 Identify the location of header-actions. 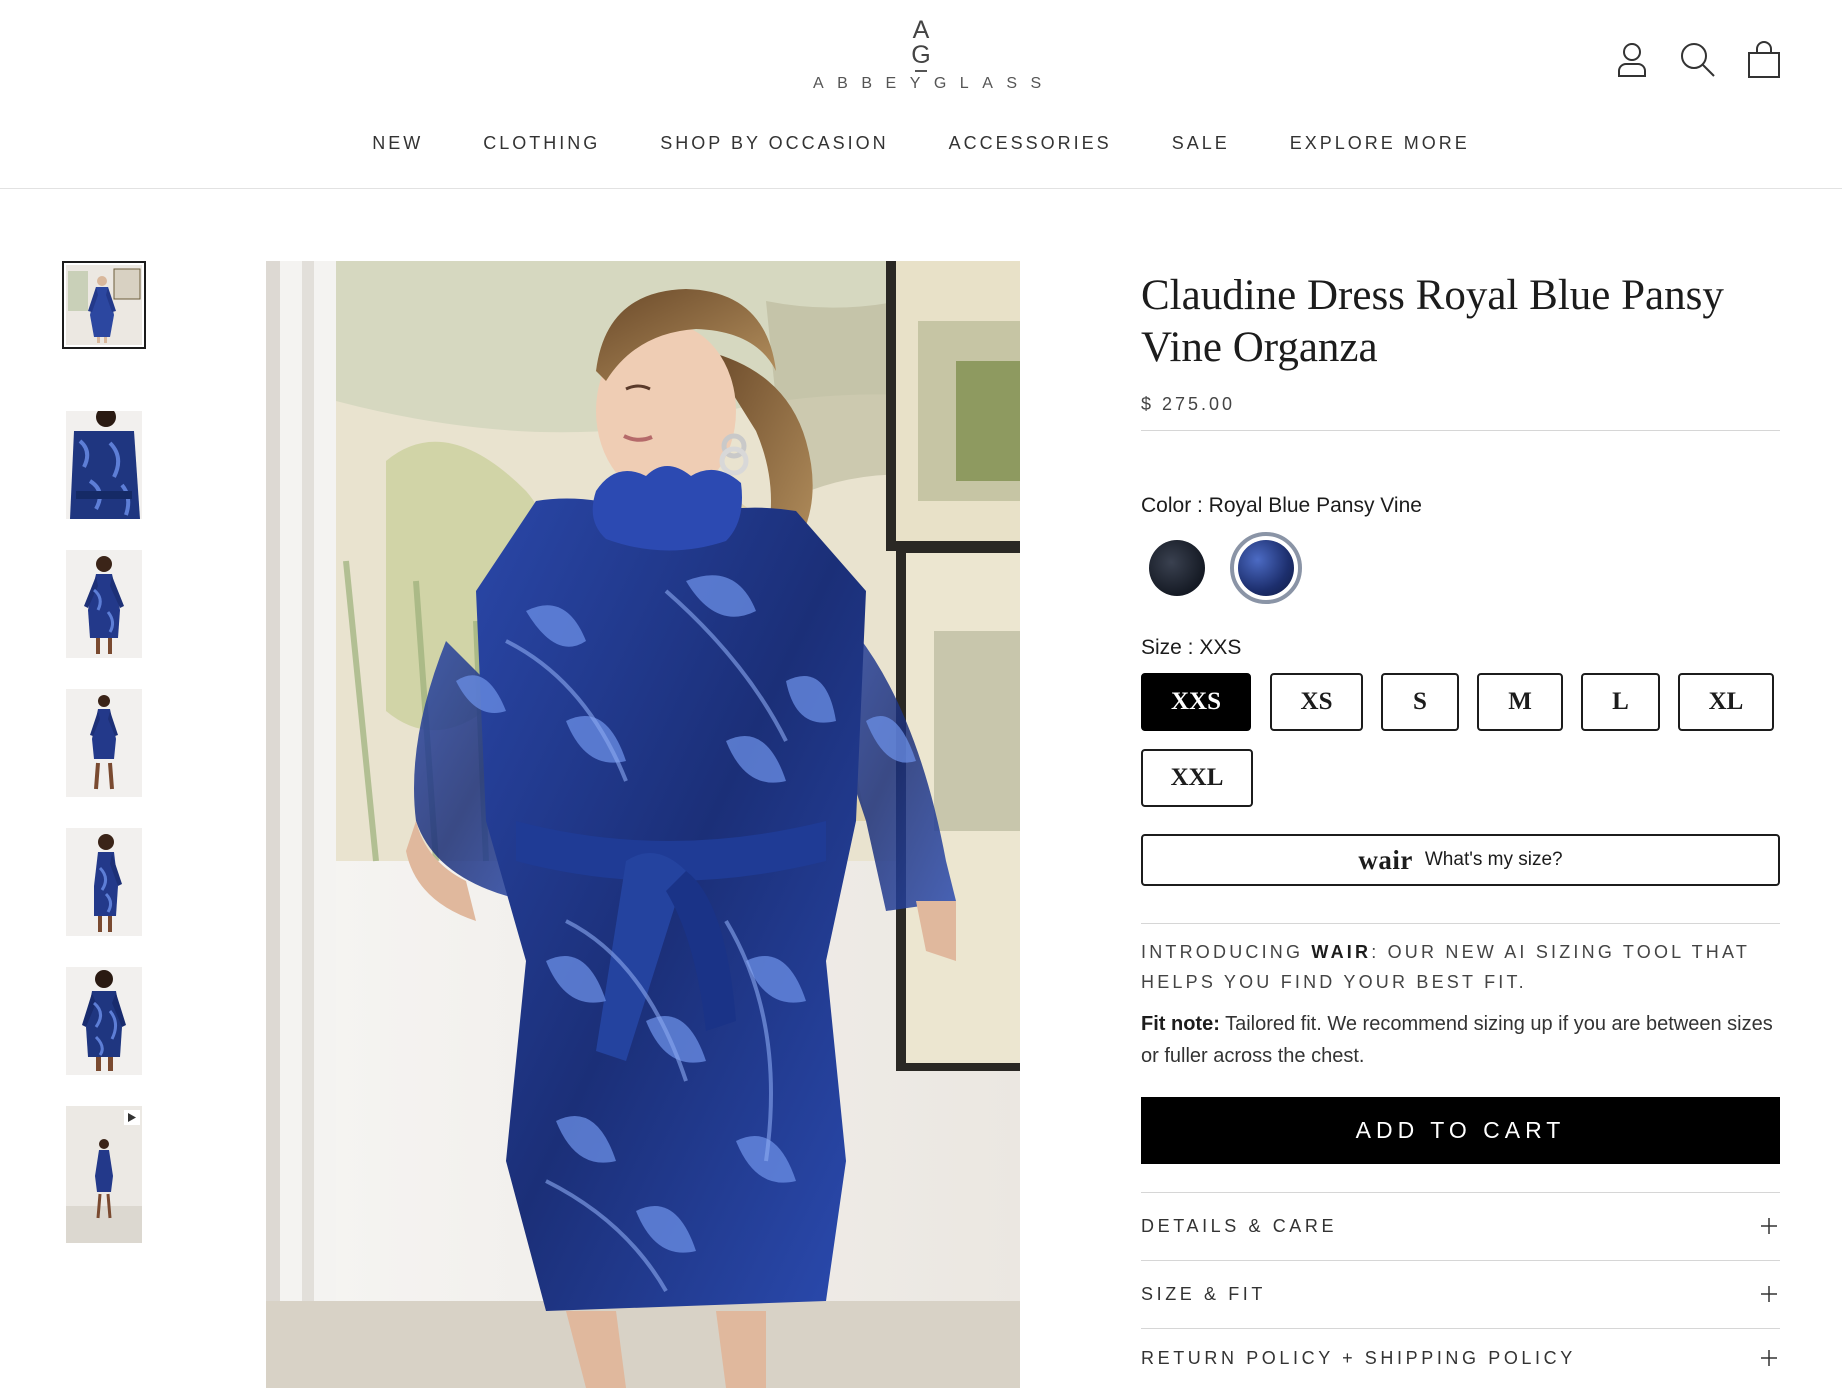
(1698, 60).